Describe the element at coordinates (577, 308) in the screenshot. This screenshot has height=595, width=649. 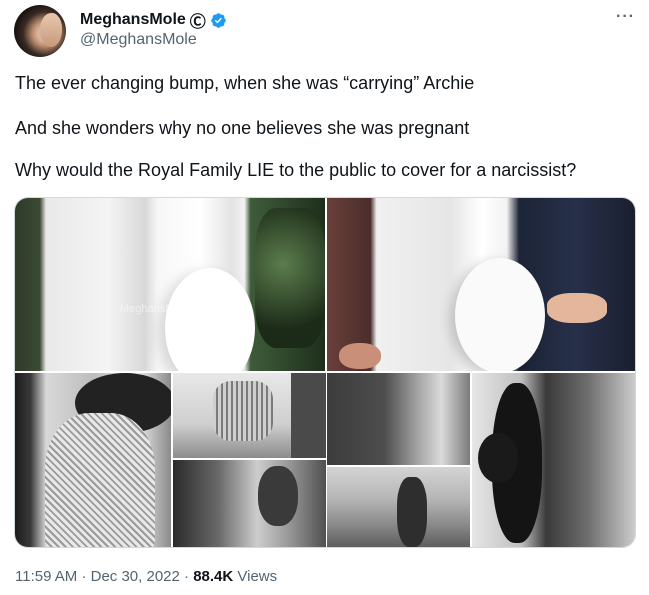
I see `clasped-hands` at that location.